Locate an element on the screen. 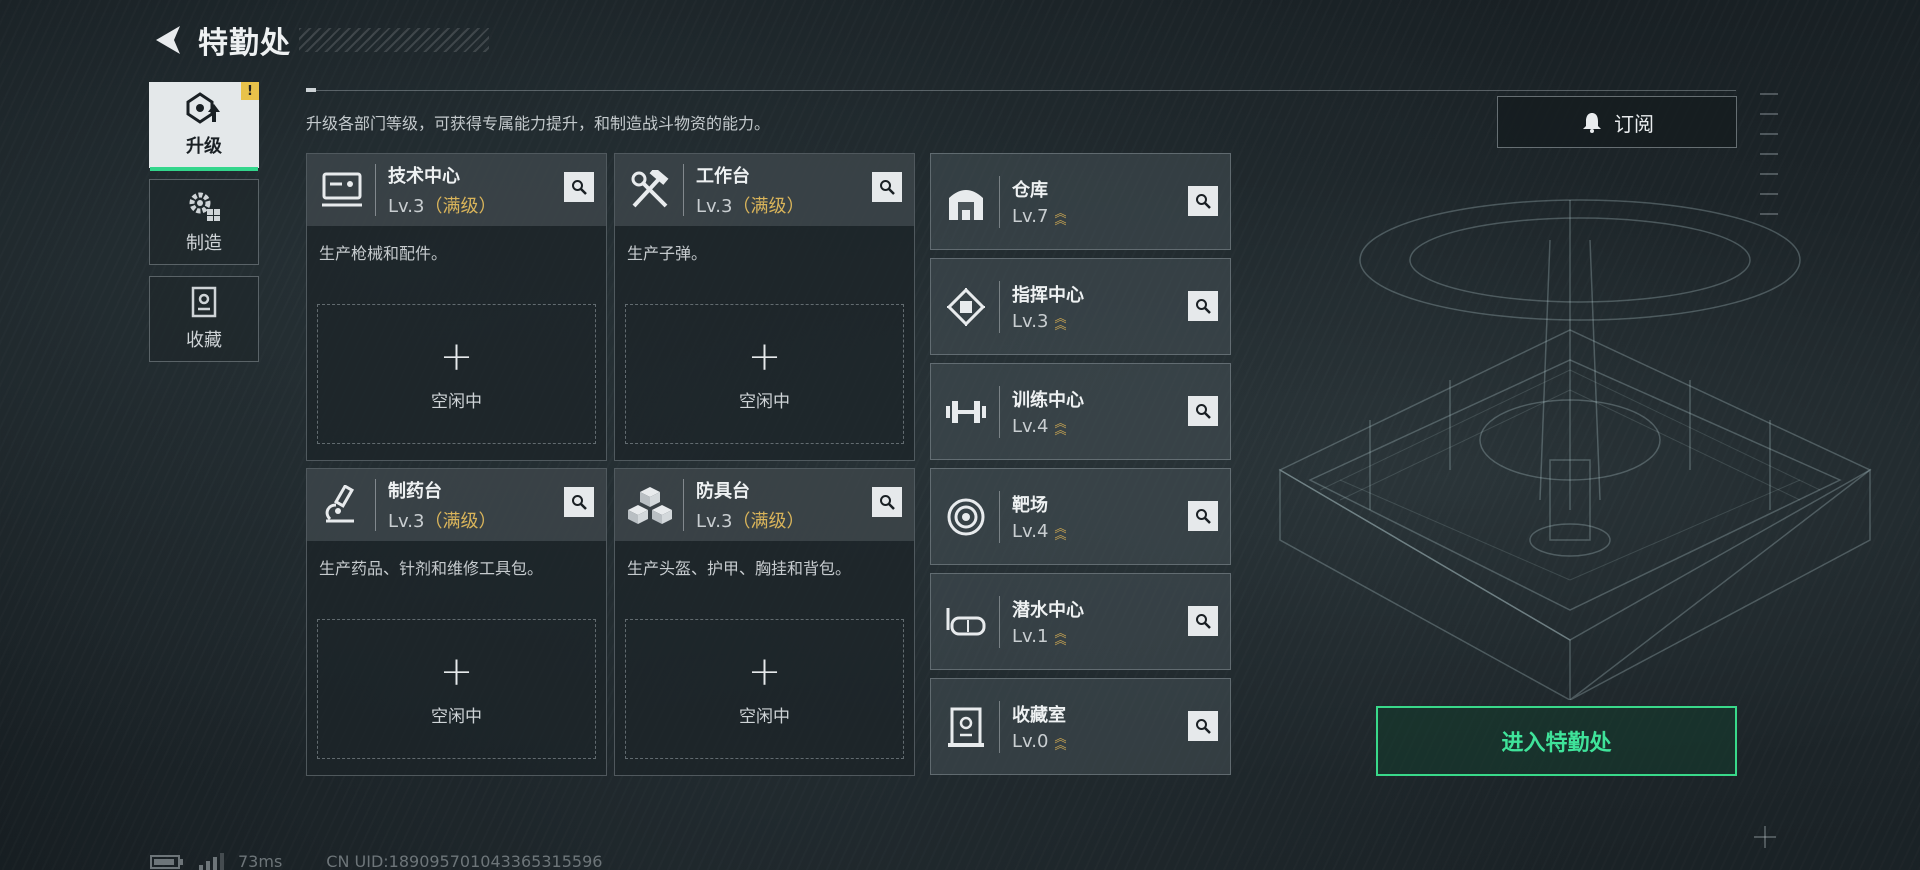 This screenshot has width=1920, height=870. workshop-card-tech-center: 技术中心 Lv.3（满级） 生产枪械和配件。 + 空闲中 is located at coordinates (456, 307).